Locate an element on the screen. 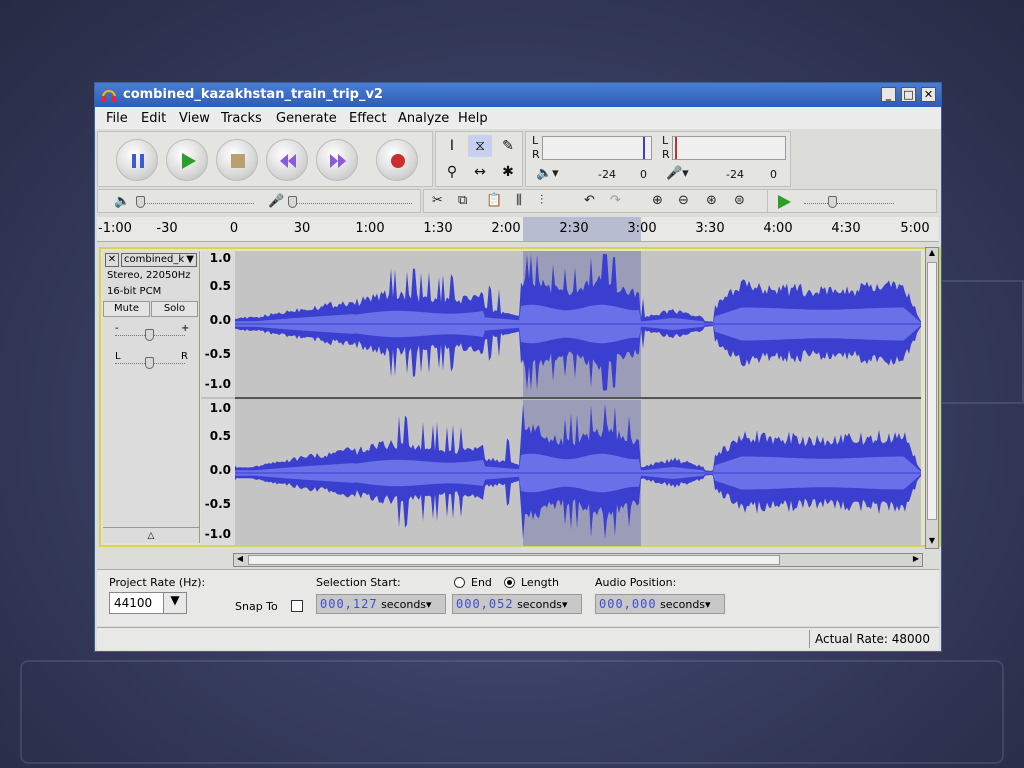 Image resolution: width=1024 pixels, height=768 pixels. mixer-toolbar: 🔈 🎤 is located at coordinates (259, 201).